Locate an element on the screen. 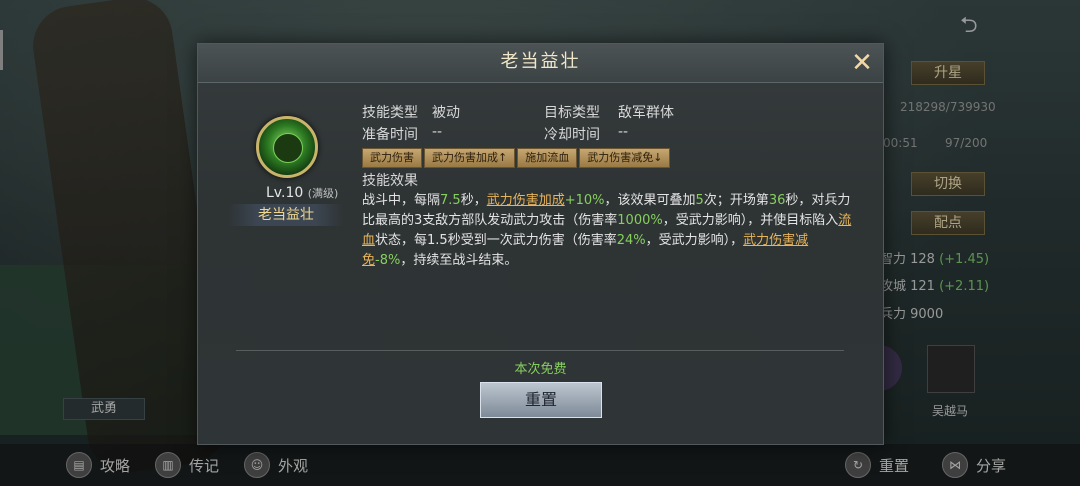  target-type-label: 目标类型 is located at coordinates (572, 113).